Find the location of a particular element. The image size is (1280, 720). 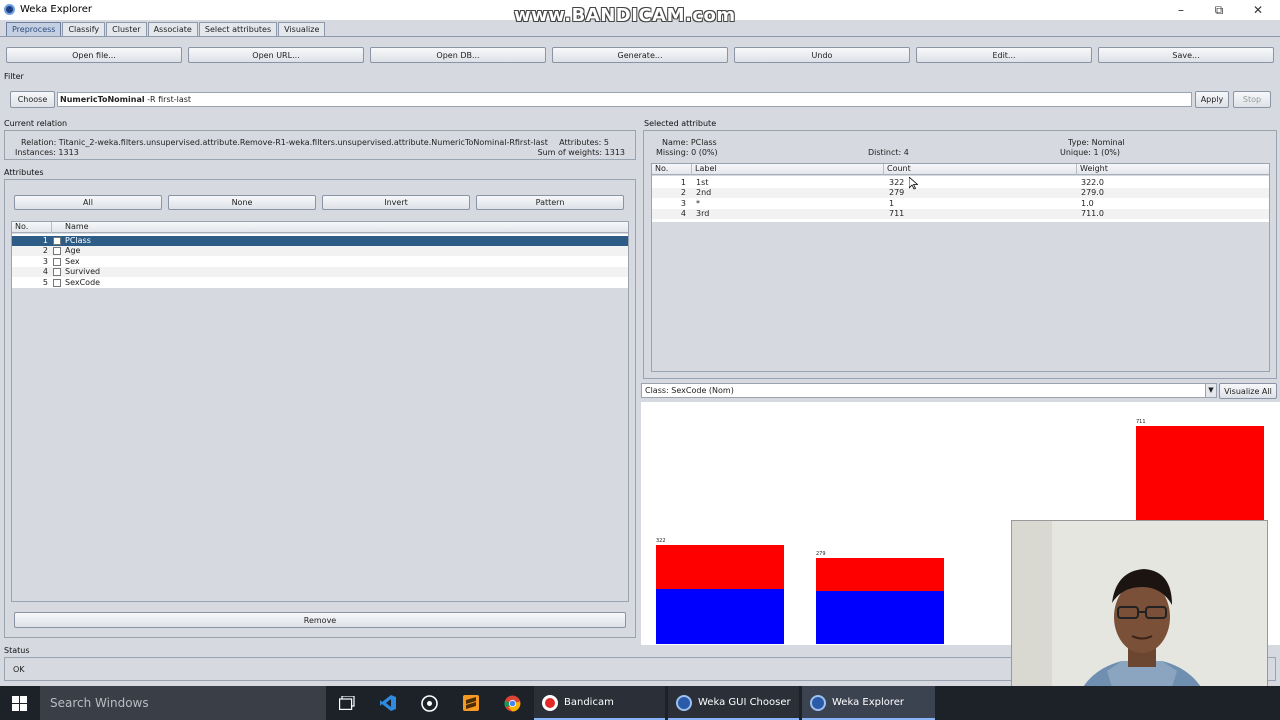

status-text: OK is located at coordinates (19, 669).